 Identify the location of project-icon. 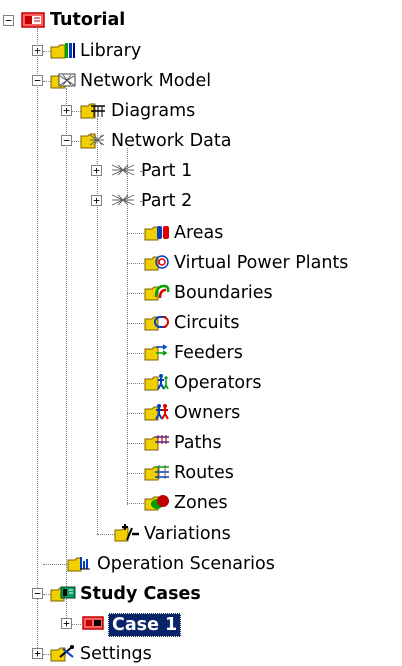
(33, 20).